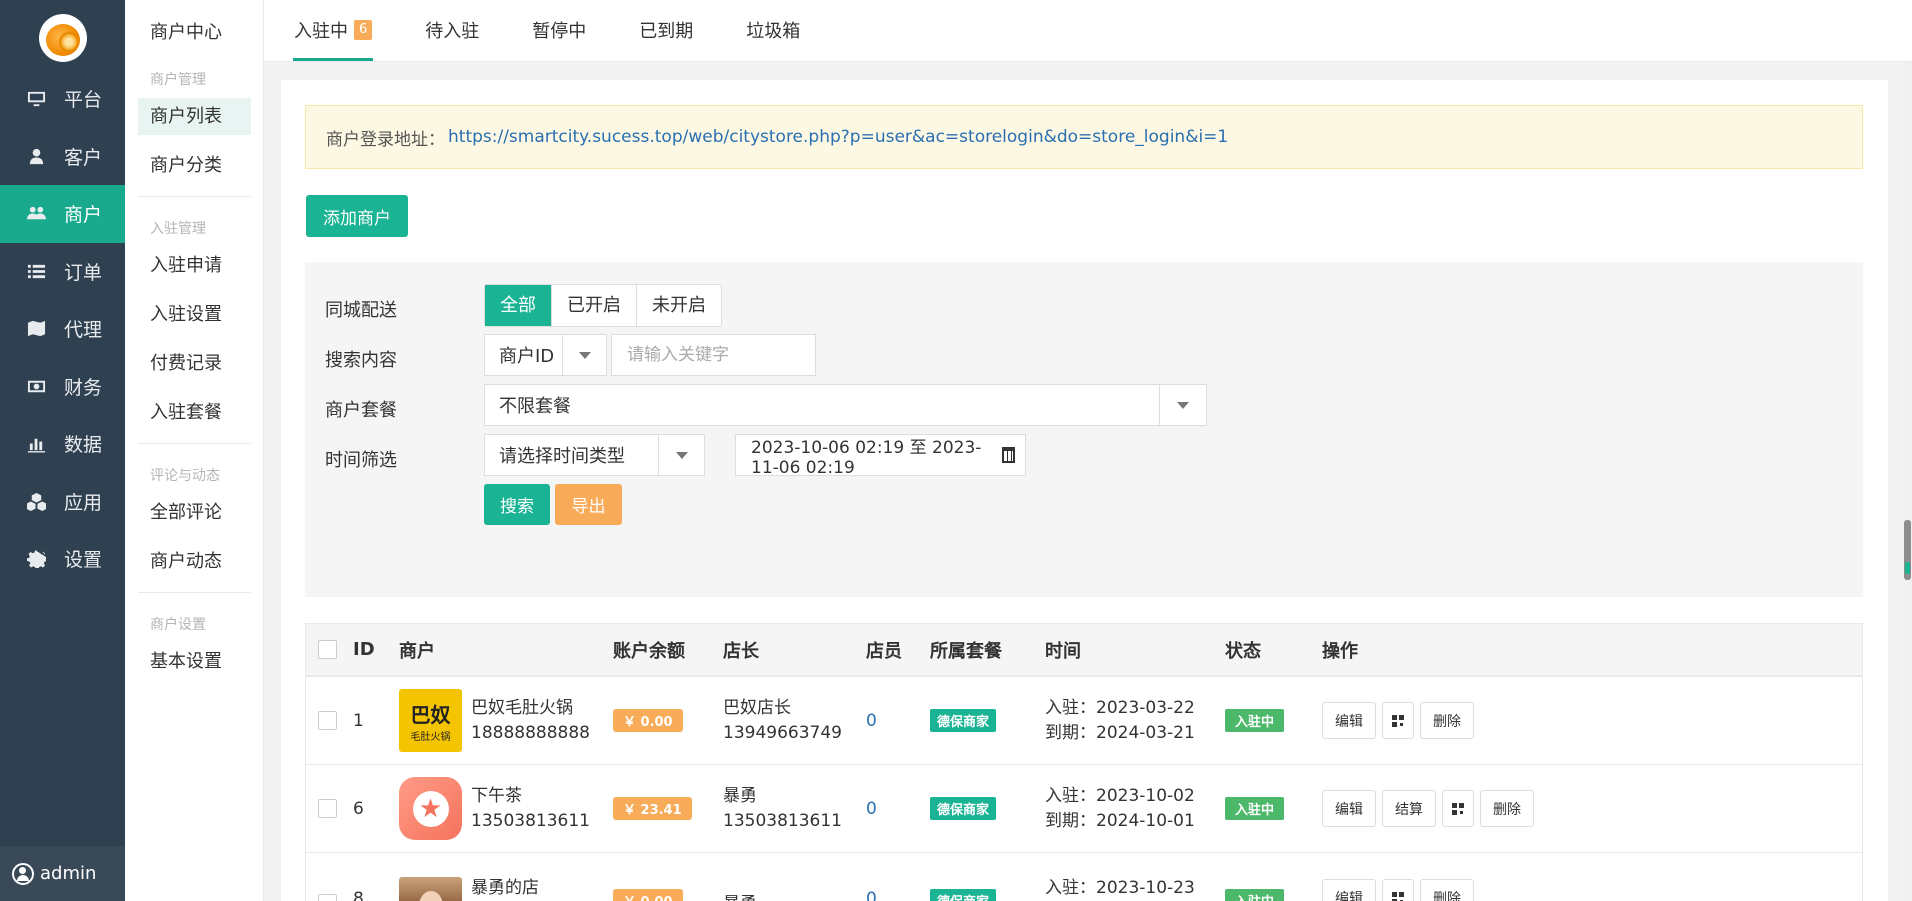 The image size is (1912, 901). What do you see at coordinates (530, 820) in the screenshot?
I see `merchant-phone: 13503813611` at bounding box center [530, 820].